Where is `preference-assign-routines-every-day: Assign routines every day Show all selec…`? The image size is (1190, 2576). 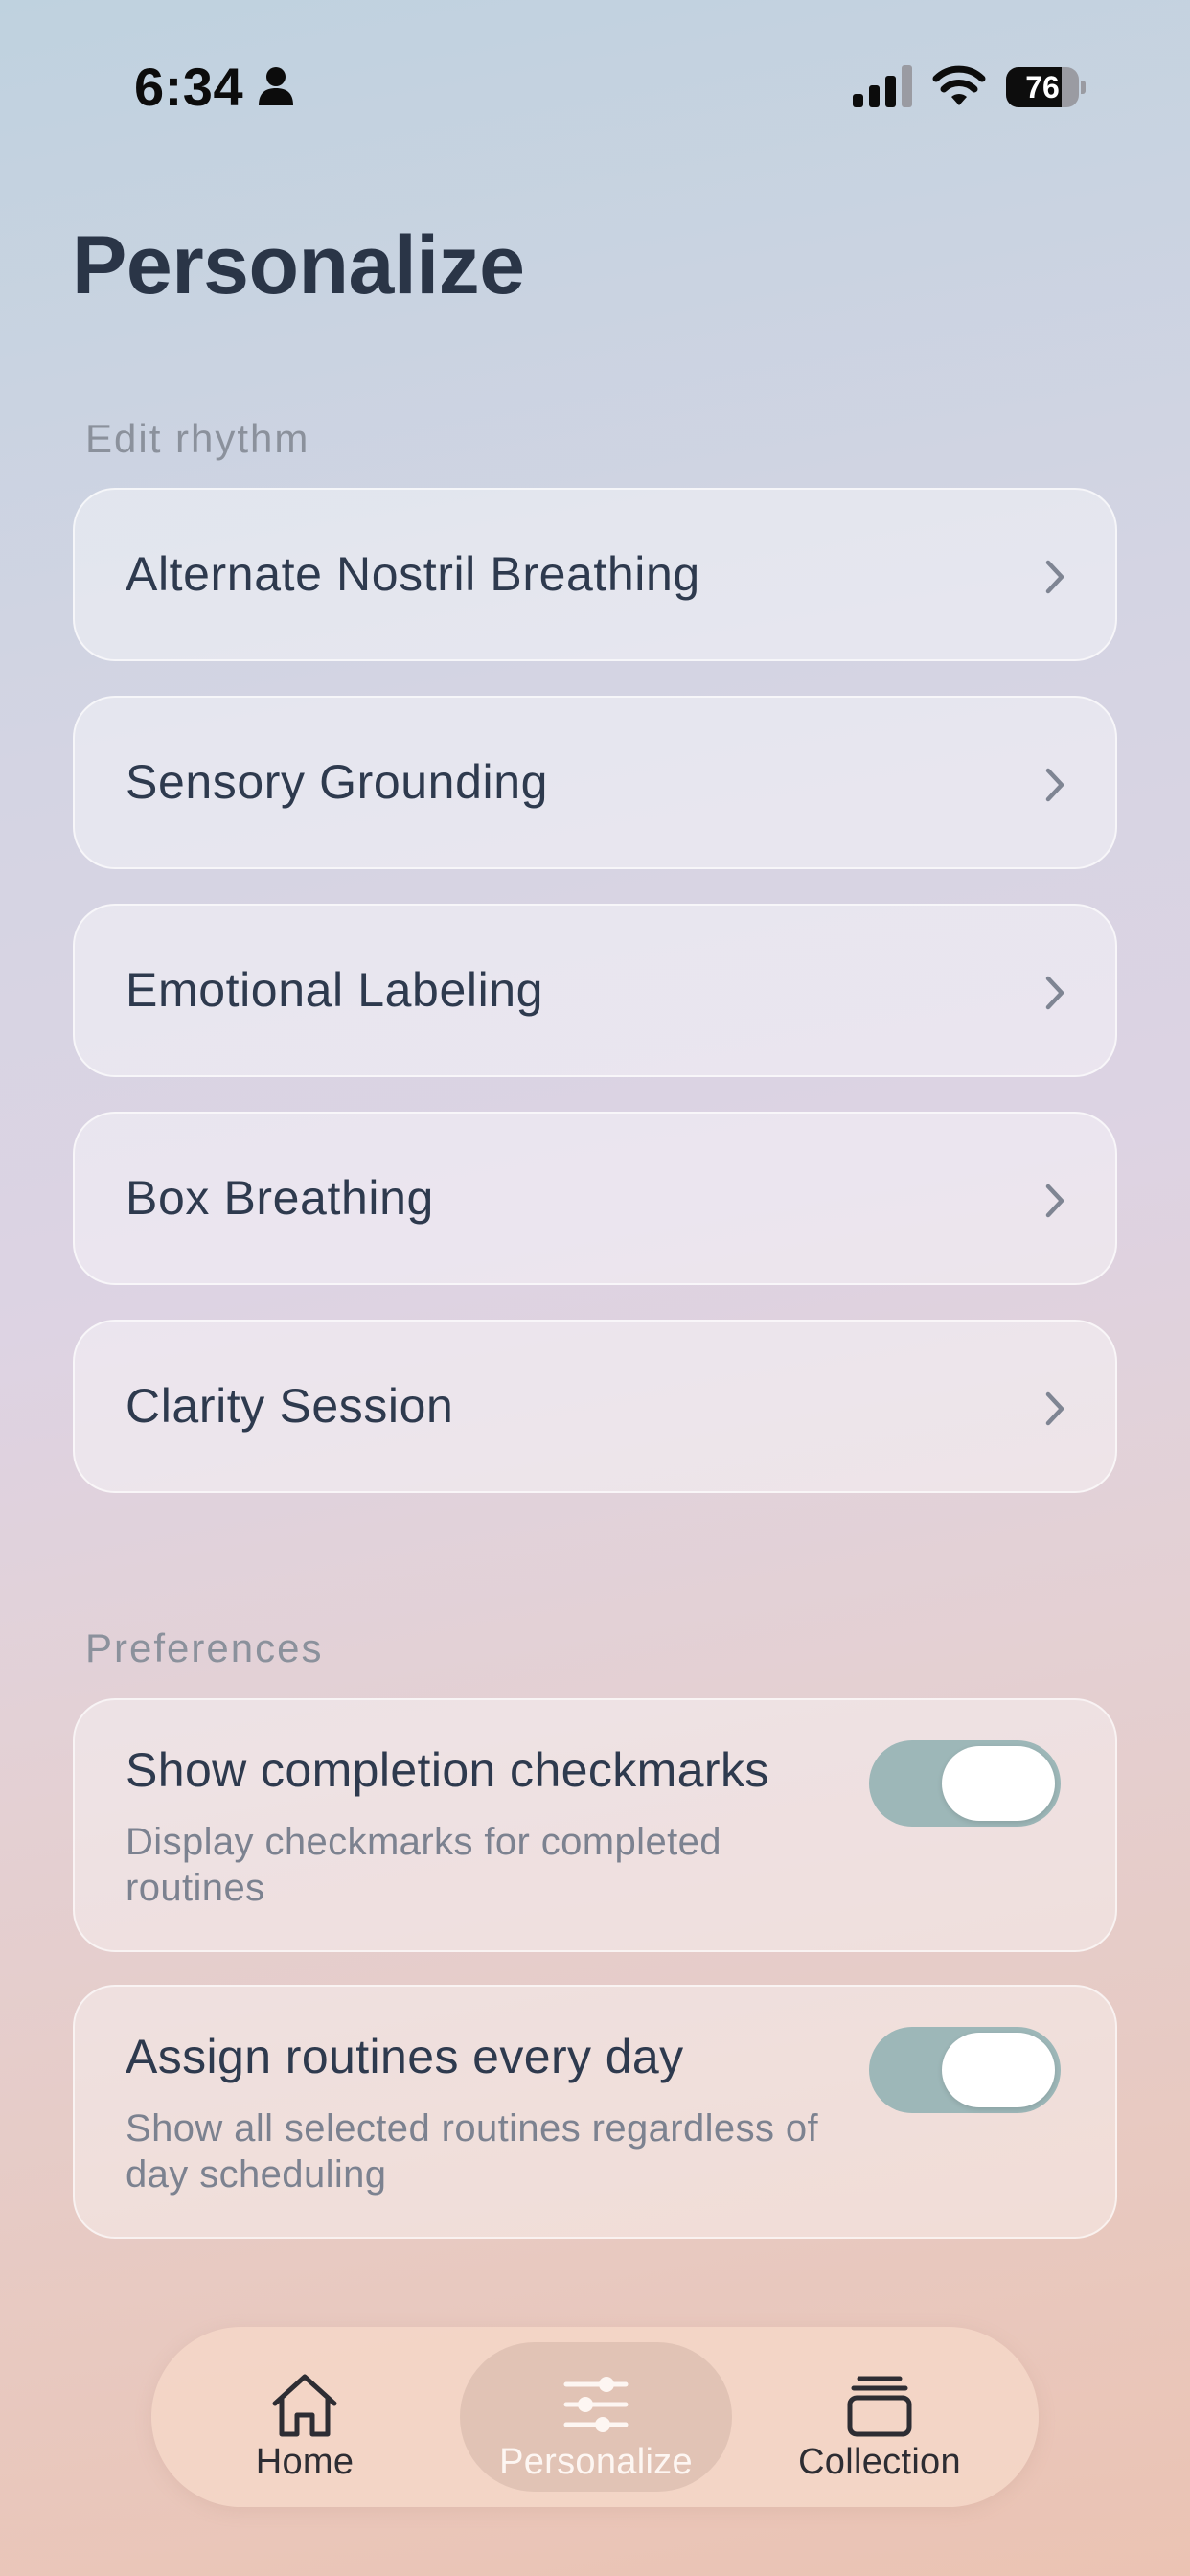
preference-assign-routines-every-day: Assign routines every day Show all selec… is located at coordinates (595, 2112).